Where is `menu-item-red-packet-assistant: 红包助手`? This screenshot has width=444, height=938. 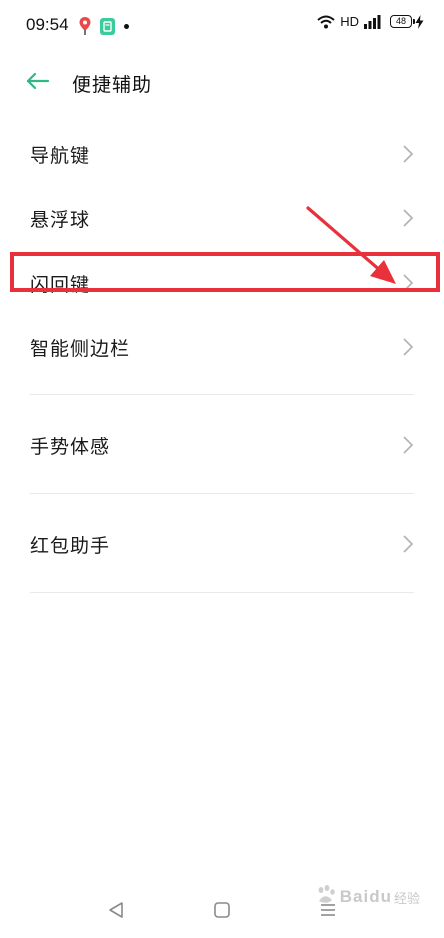 menu-item-red-packet-assistant: 红包助手 is located at coordinates (222, 544).